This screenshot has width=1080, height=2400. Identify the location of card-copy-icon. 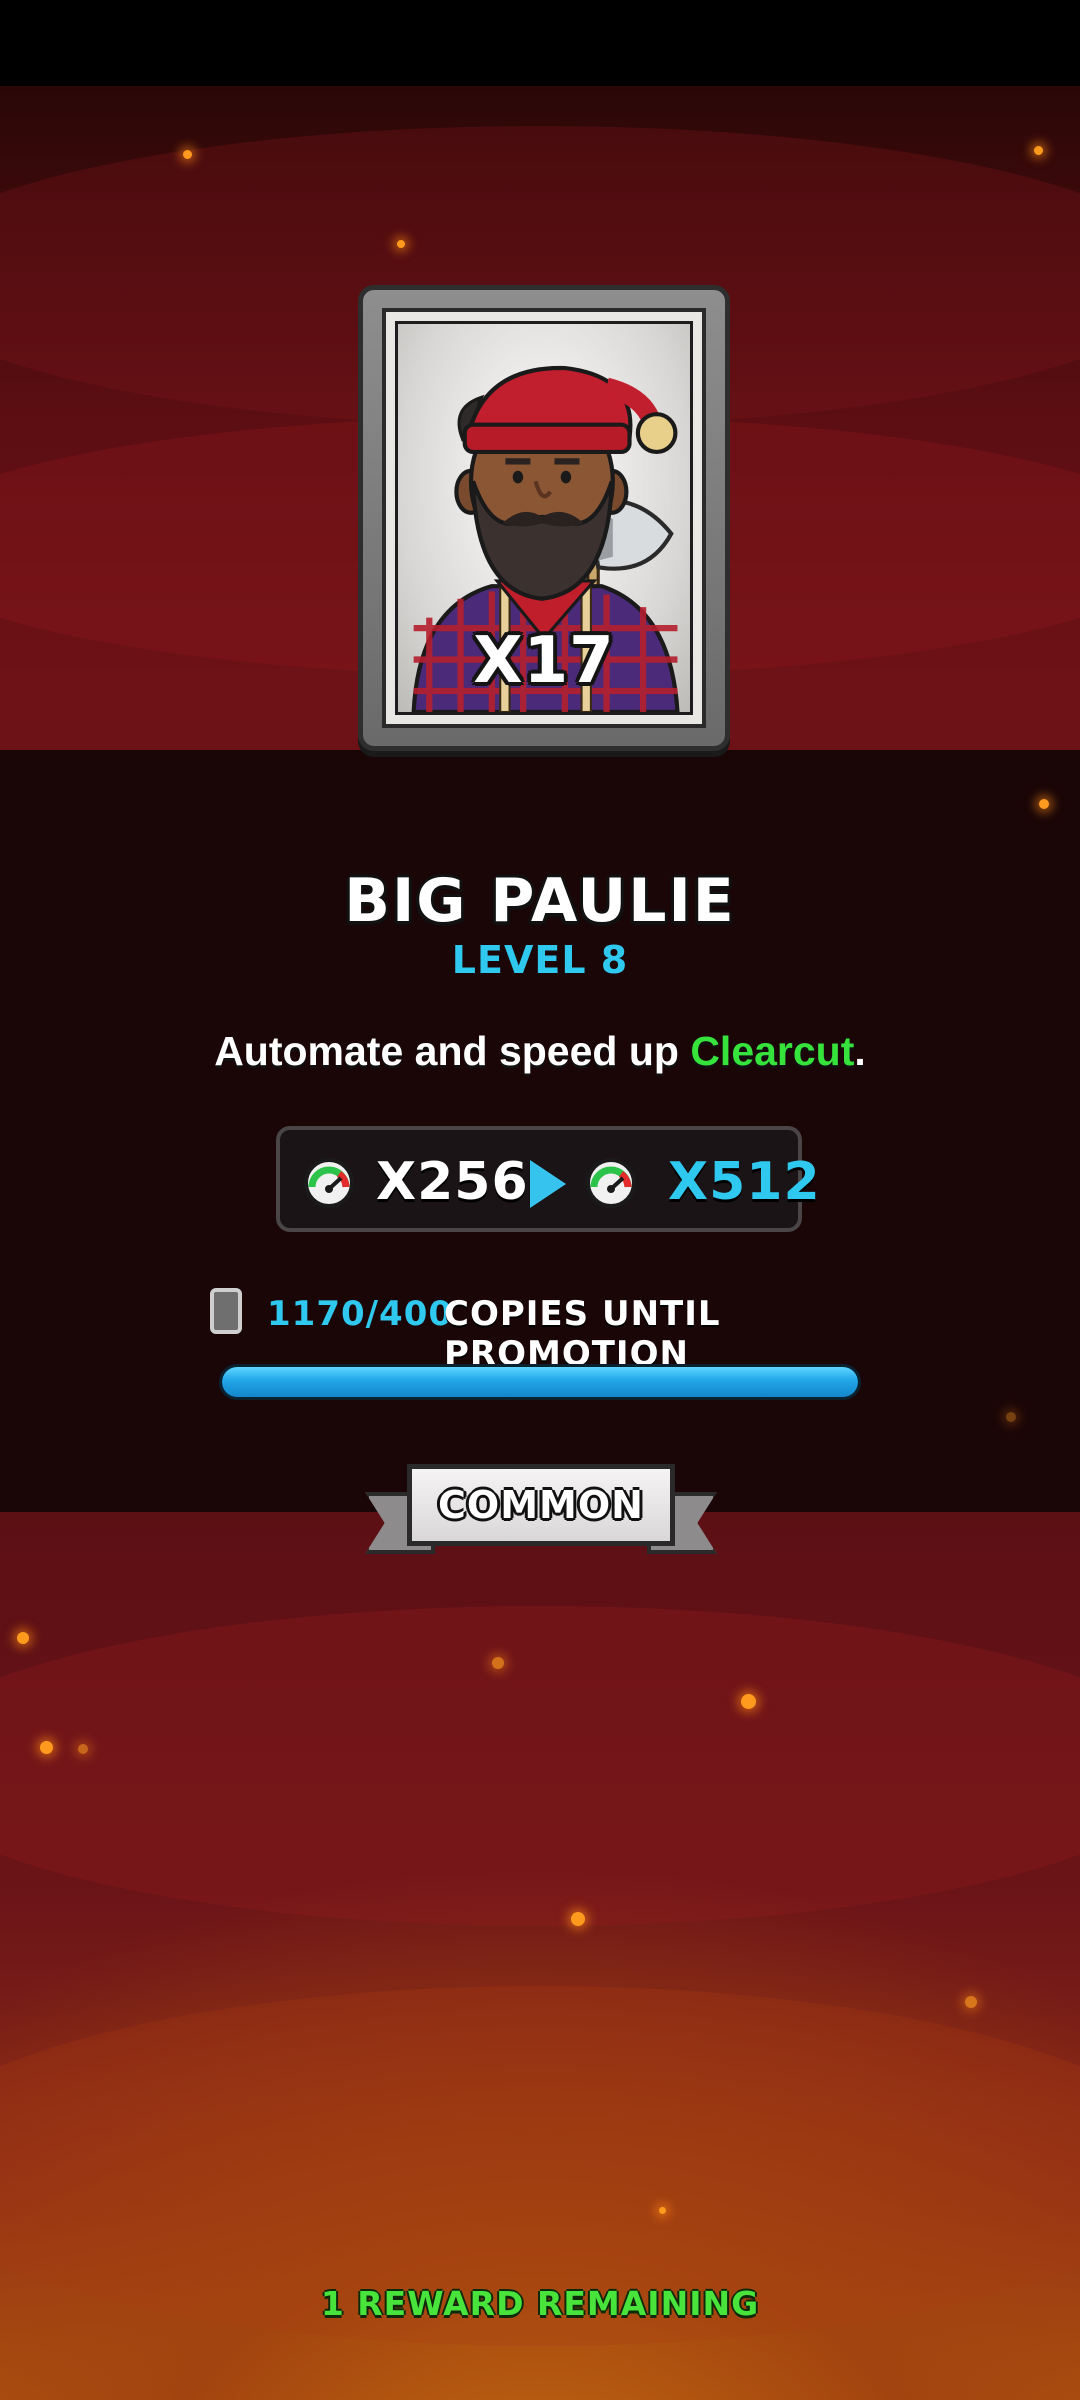
(226, 1311).